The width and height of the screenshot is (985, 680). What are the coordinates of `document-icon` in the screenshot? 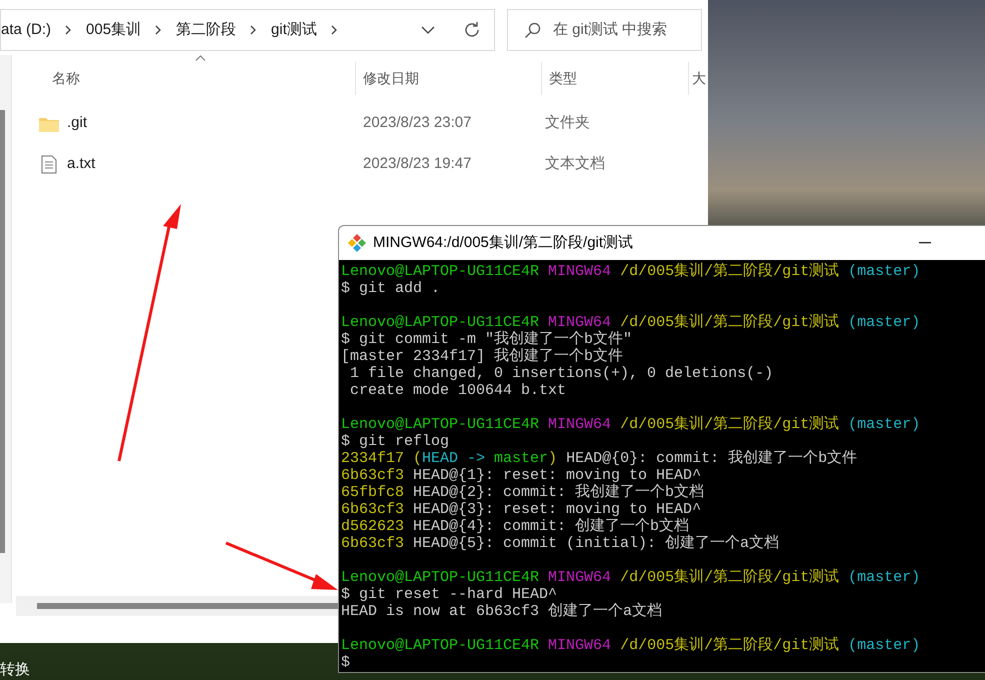 It's located at (49, 164).